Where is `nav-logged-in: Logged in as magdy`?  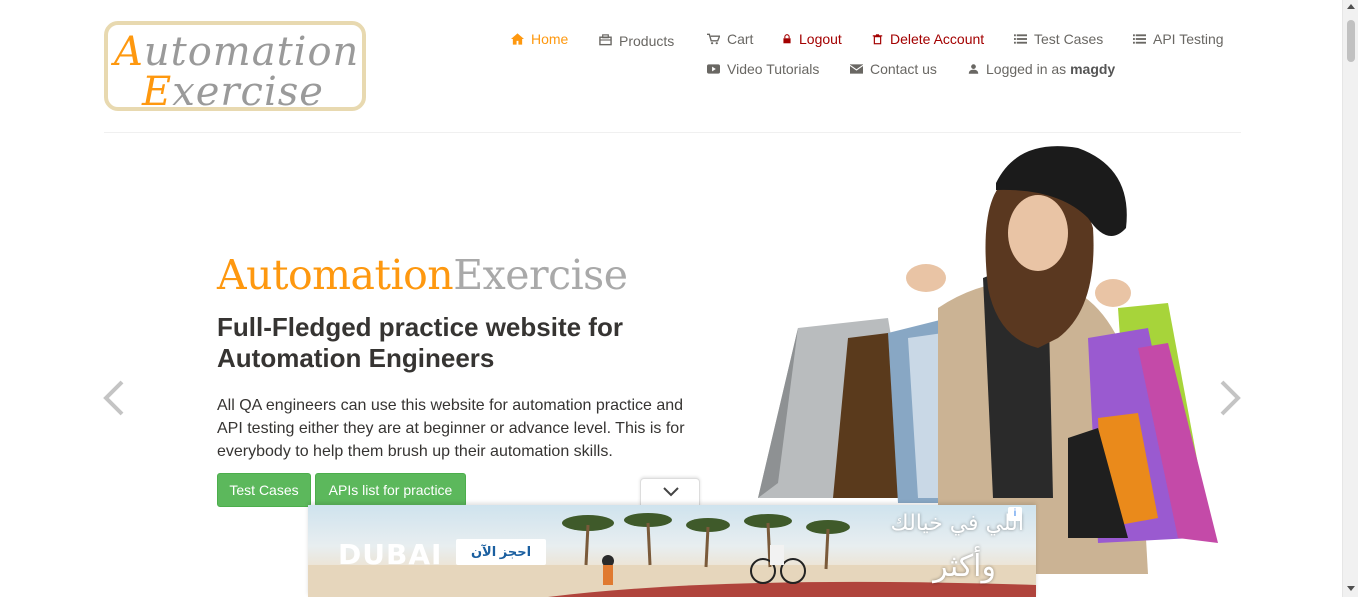
nav-logged-in: Logged in as magdy is located at coordinates (1041, 69).